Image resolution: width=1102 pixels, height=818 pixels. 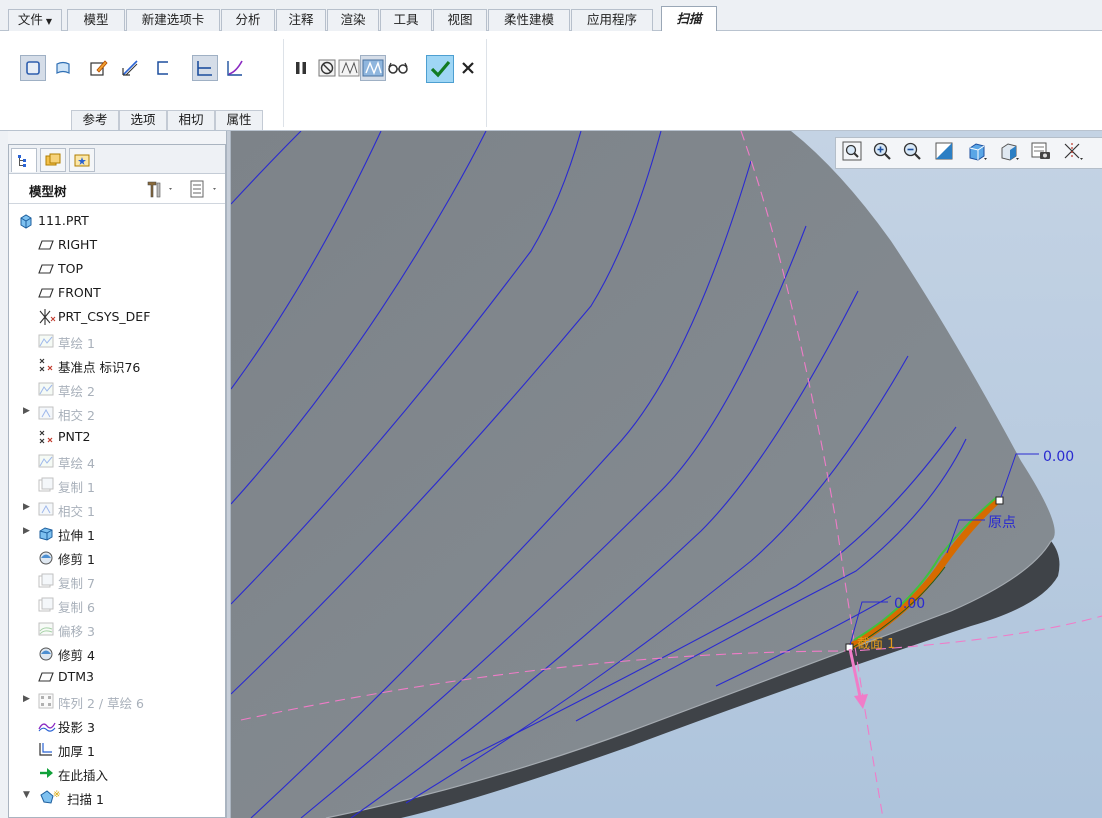 I want to click on section-label: 截面 1, so click(x=876, y=644).